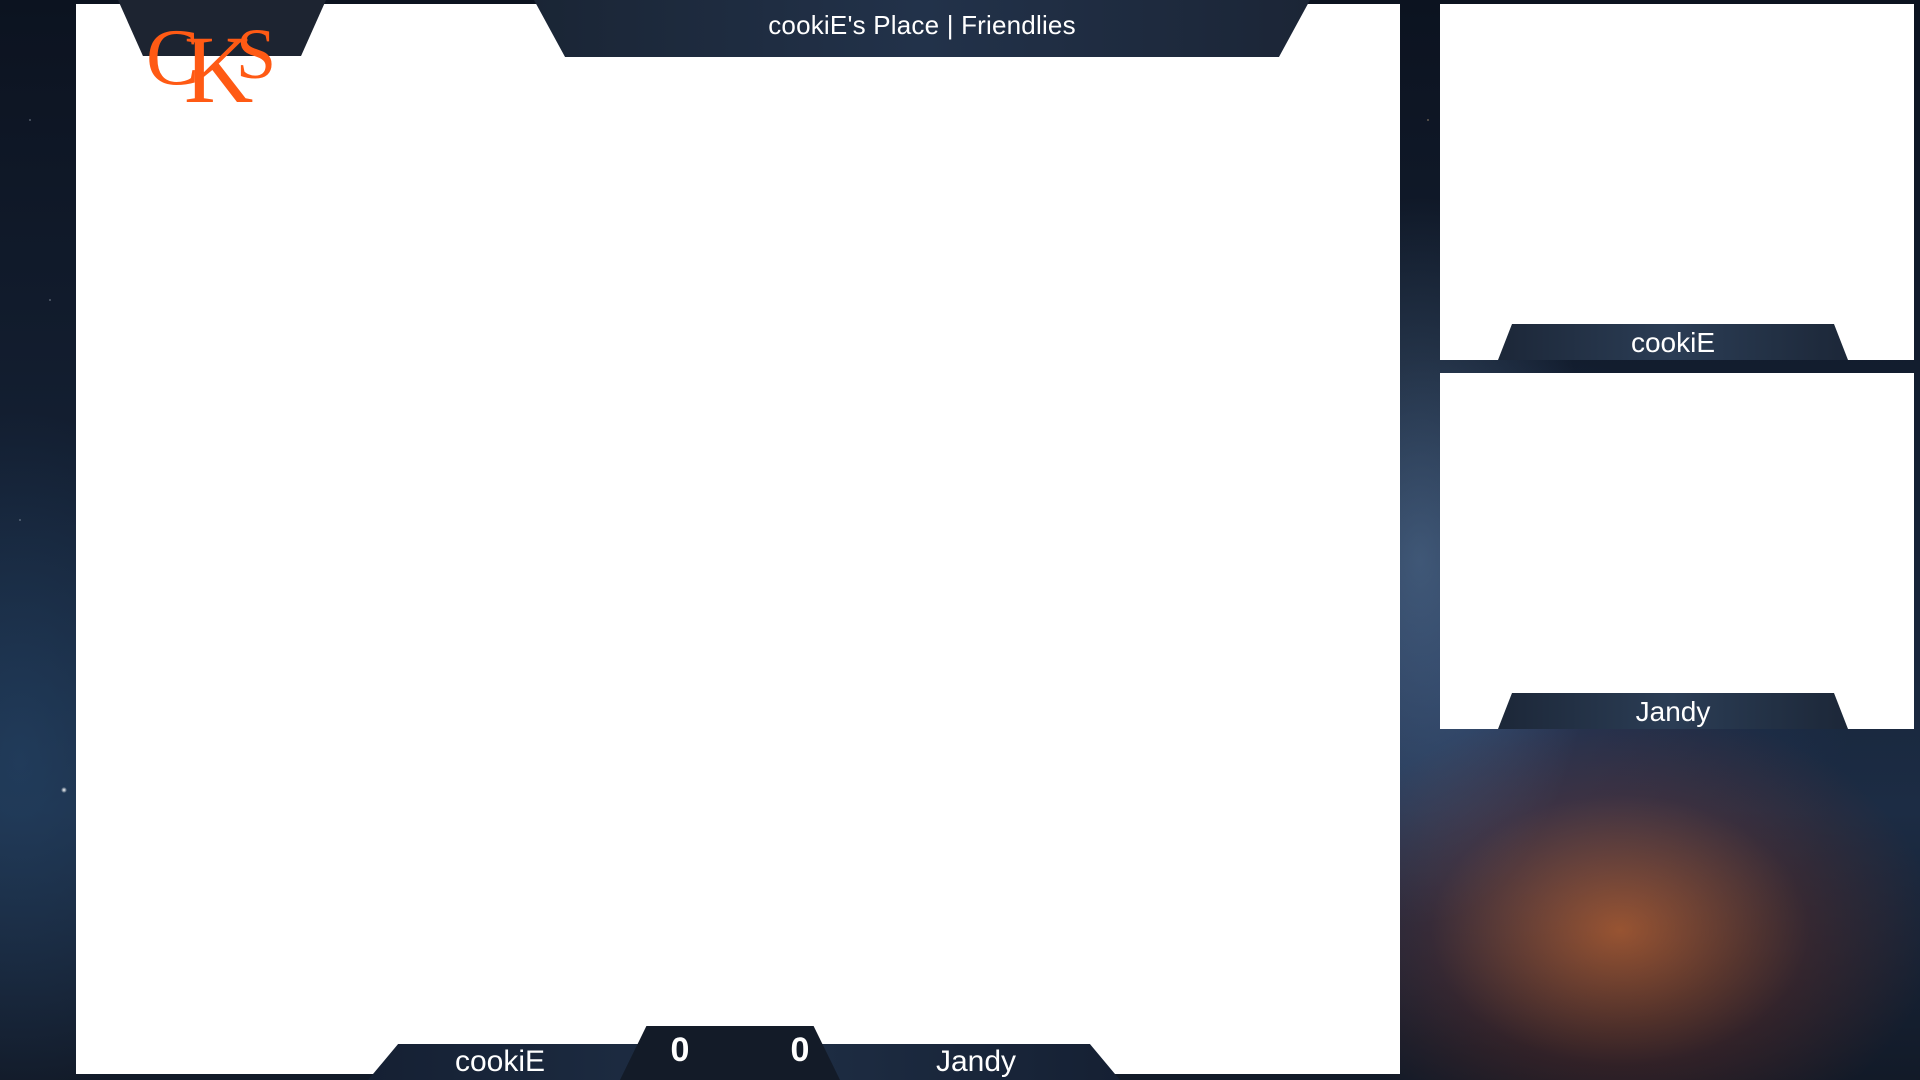  I want to click on svg-text: S, so click(256, 54).